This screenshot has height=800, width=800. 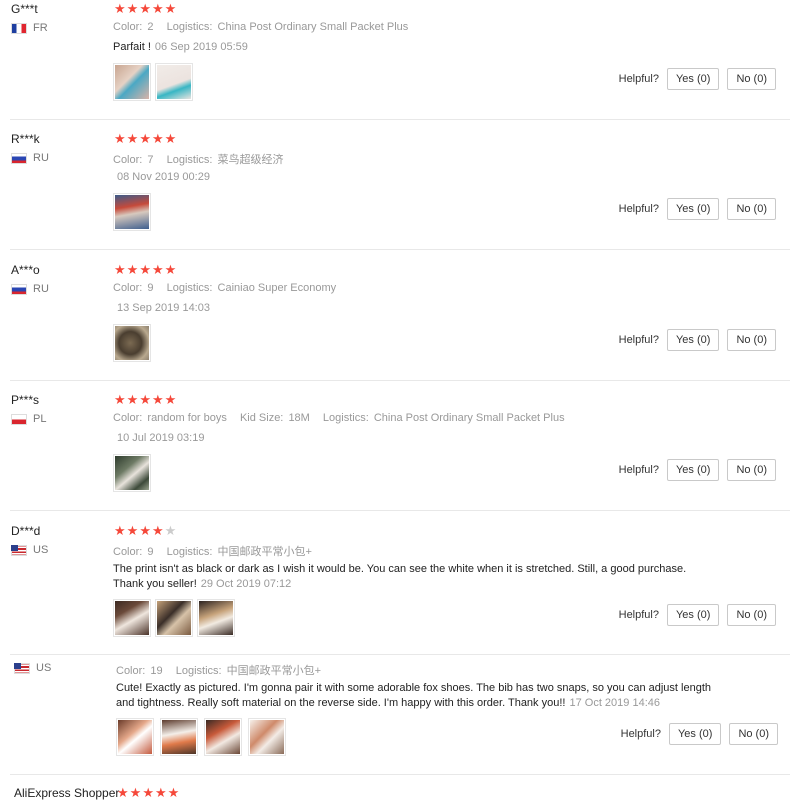 What do you see at coordinates (25, 270) in the screenshot?
I see `reviewer-name: A***o` at bounding box center [25, 270].